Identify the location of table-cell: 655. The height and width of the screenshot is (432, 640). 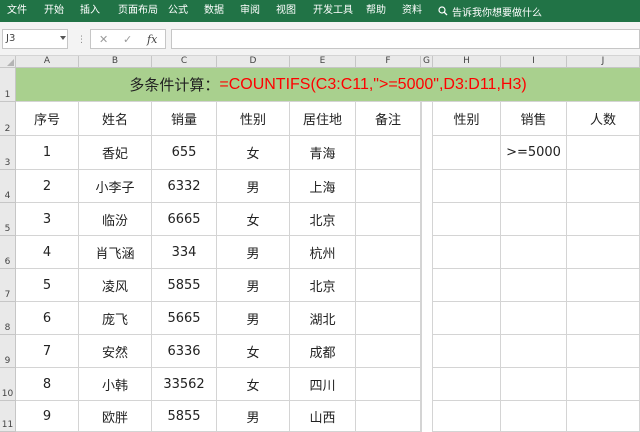
(184, 153).